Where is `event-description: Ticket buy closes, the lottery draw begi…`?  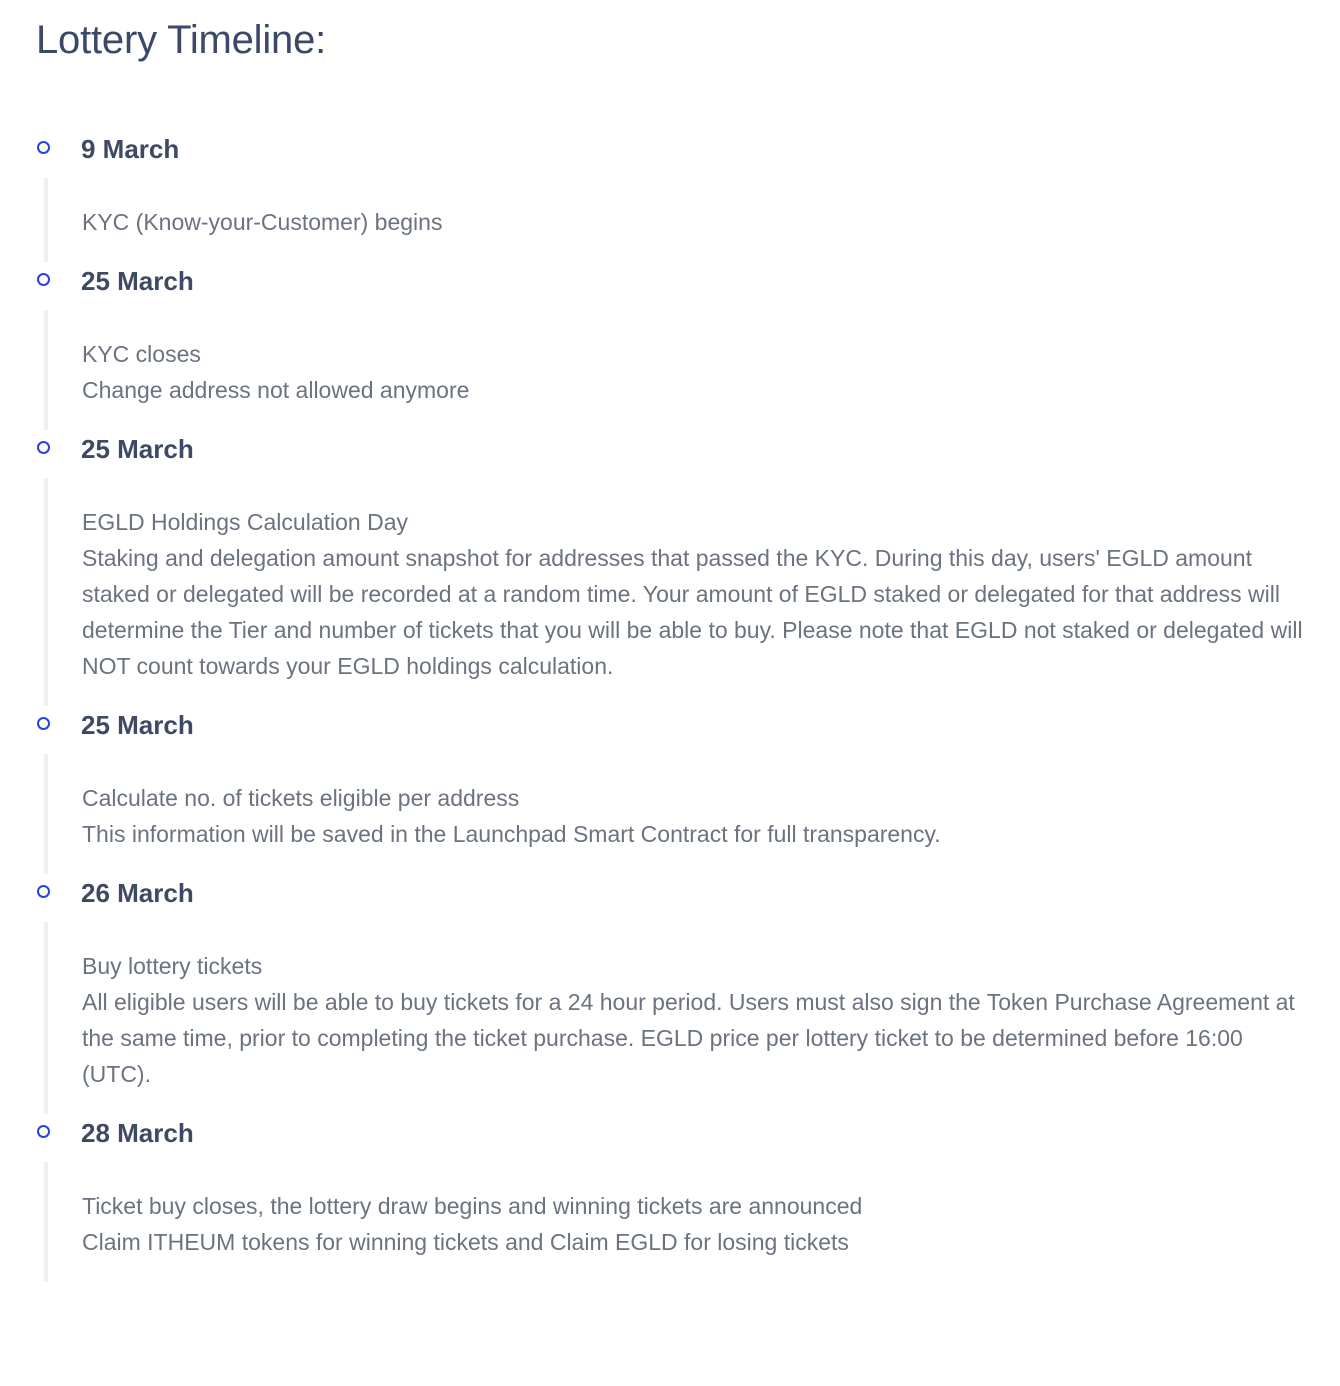
event-description: Ticket buy closes, the lottery draw begi… is located at coordinates (680, 1222).